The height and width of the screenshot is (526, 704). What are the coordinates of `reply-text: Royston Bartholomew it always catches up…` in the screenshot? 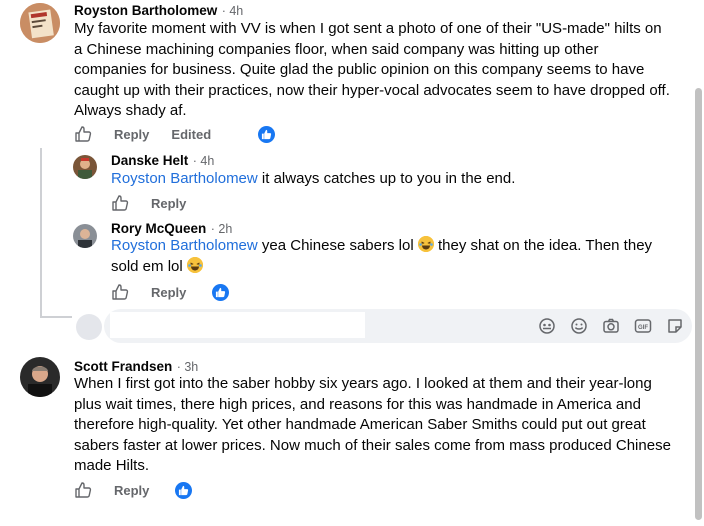 It's located at (391, 179).